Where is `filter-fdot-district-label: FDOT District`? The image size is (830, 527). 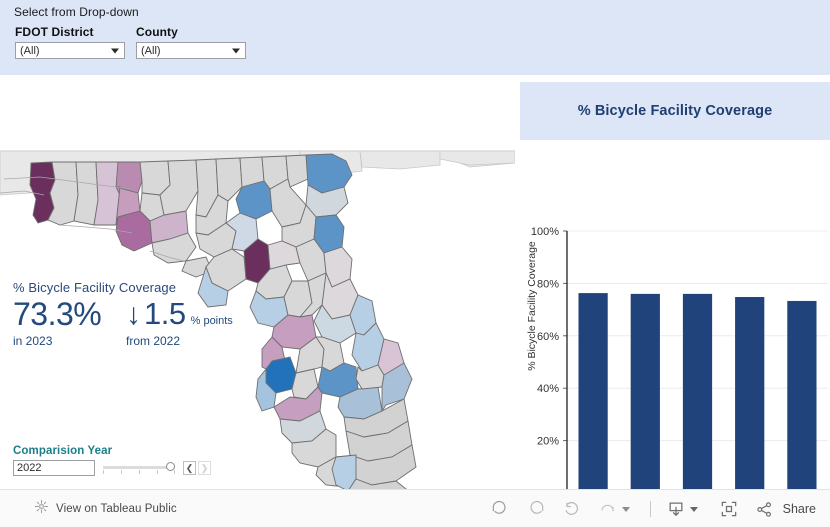 filter-fdot-district-label: FDOT District is located at coordinates (54, 32).